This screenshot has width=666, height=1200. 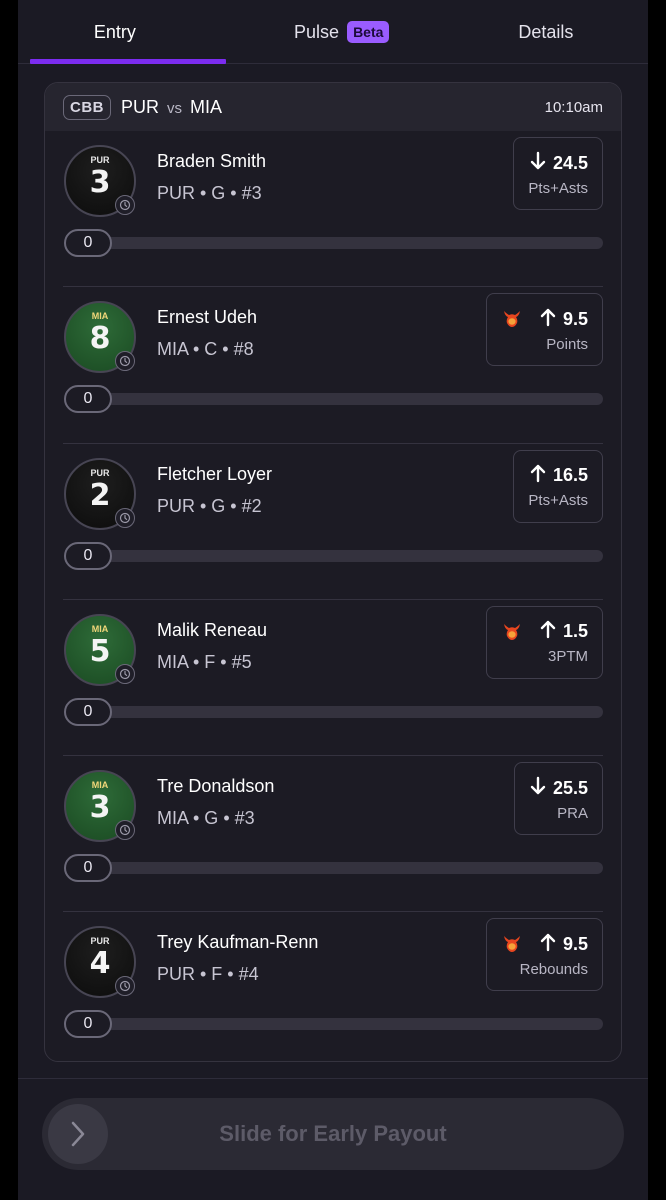 I want to click on player-name: Trey Kaufman-Renn, so click(x=238, y=942).